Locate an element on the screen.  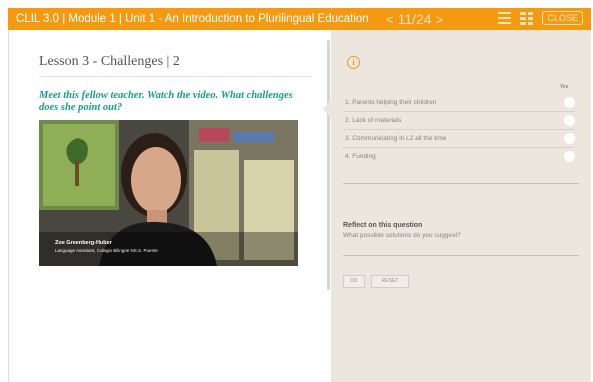
page-navigator: < 11/24 > is located at coordinates (414, 19).